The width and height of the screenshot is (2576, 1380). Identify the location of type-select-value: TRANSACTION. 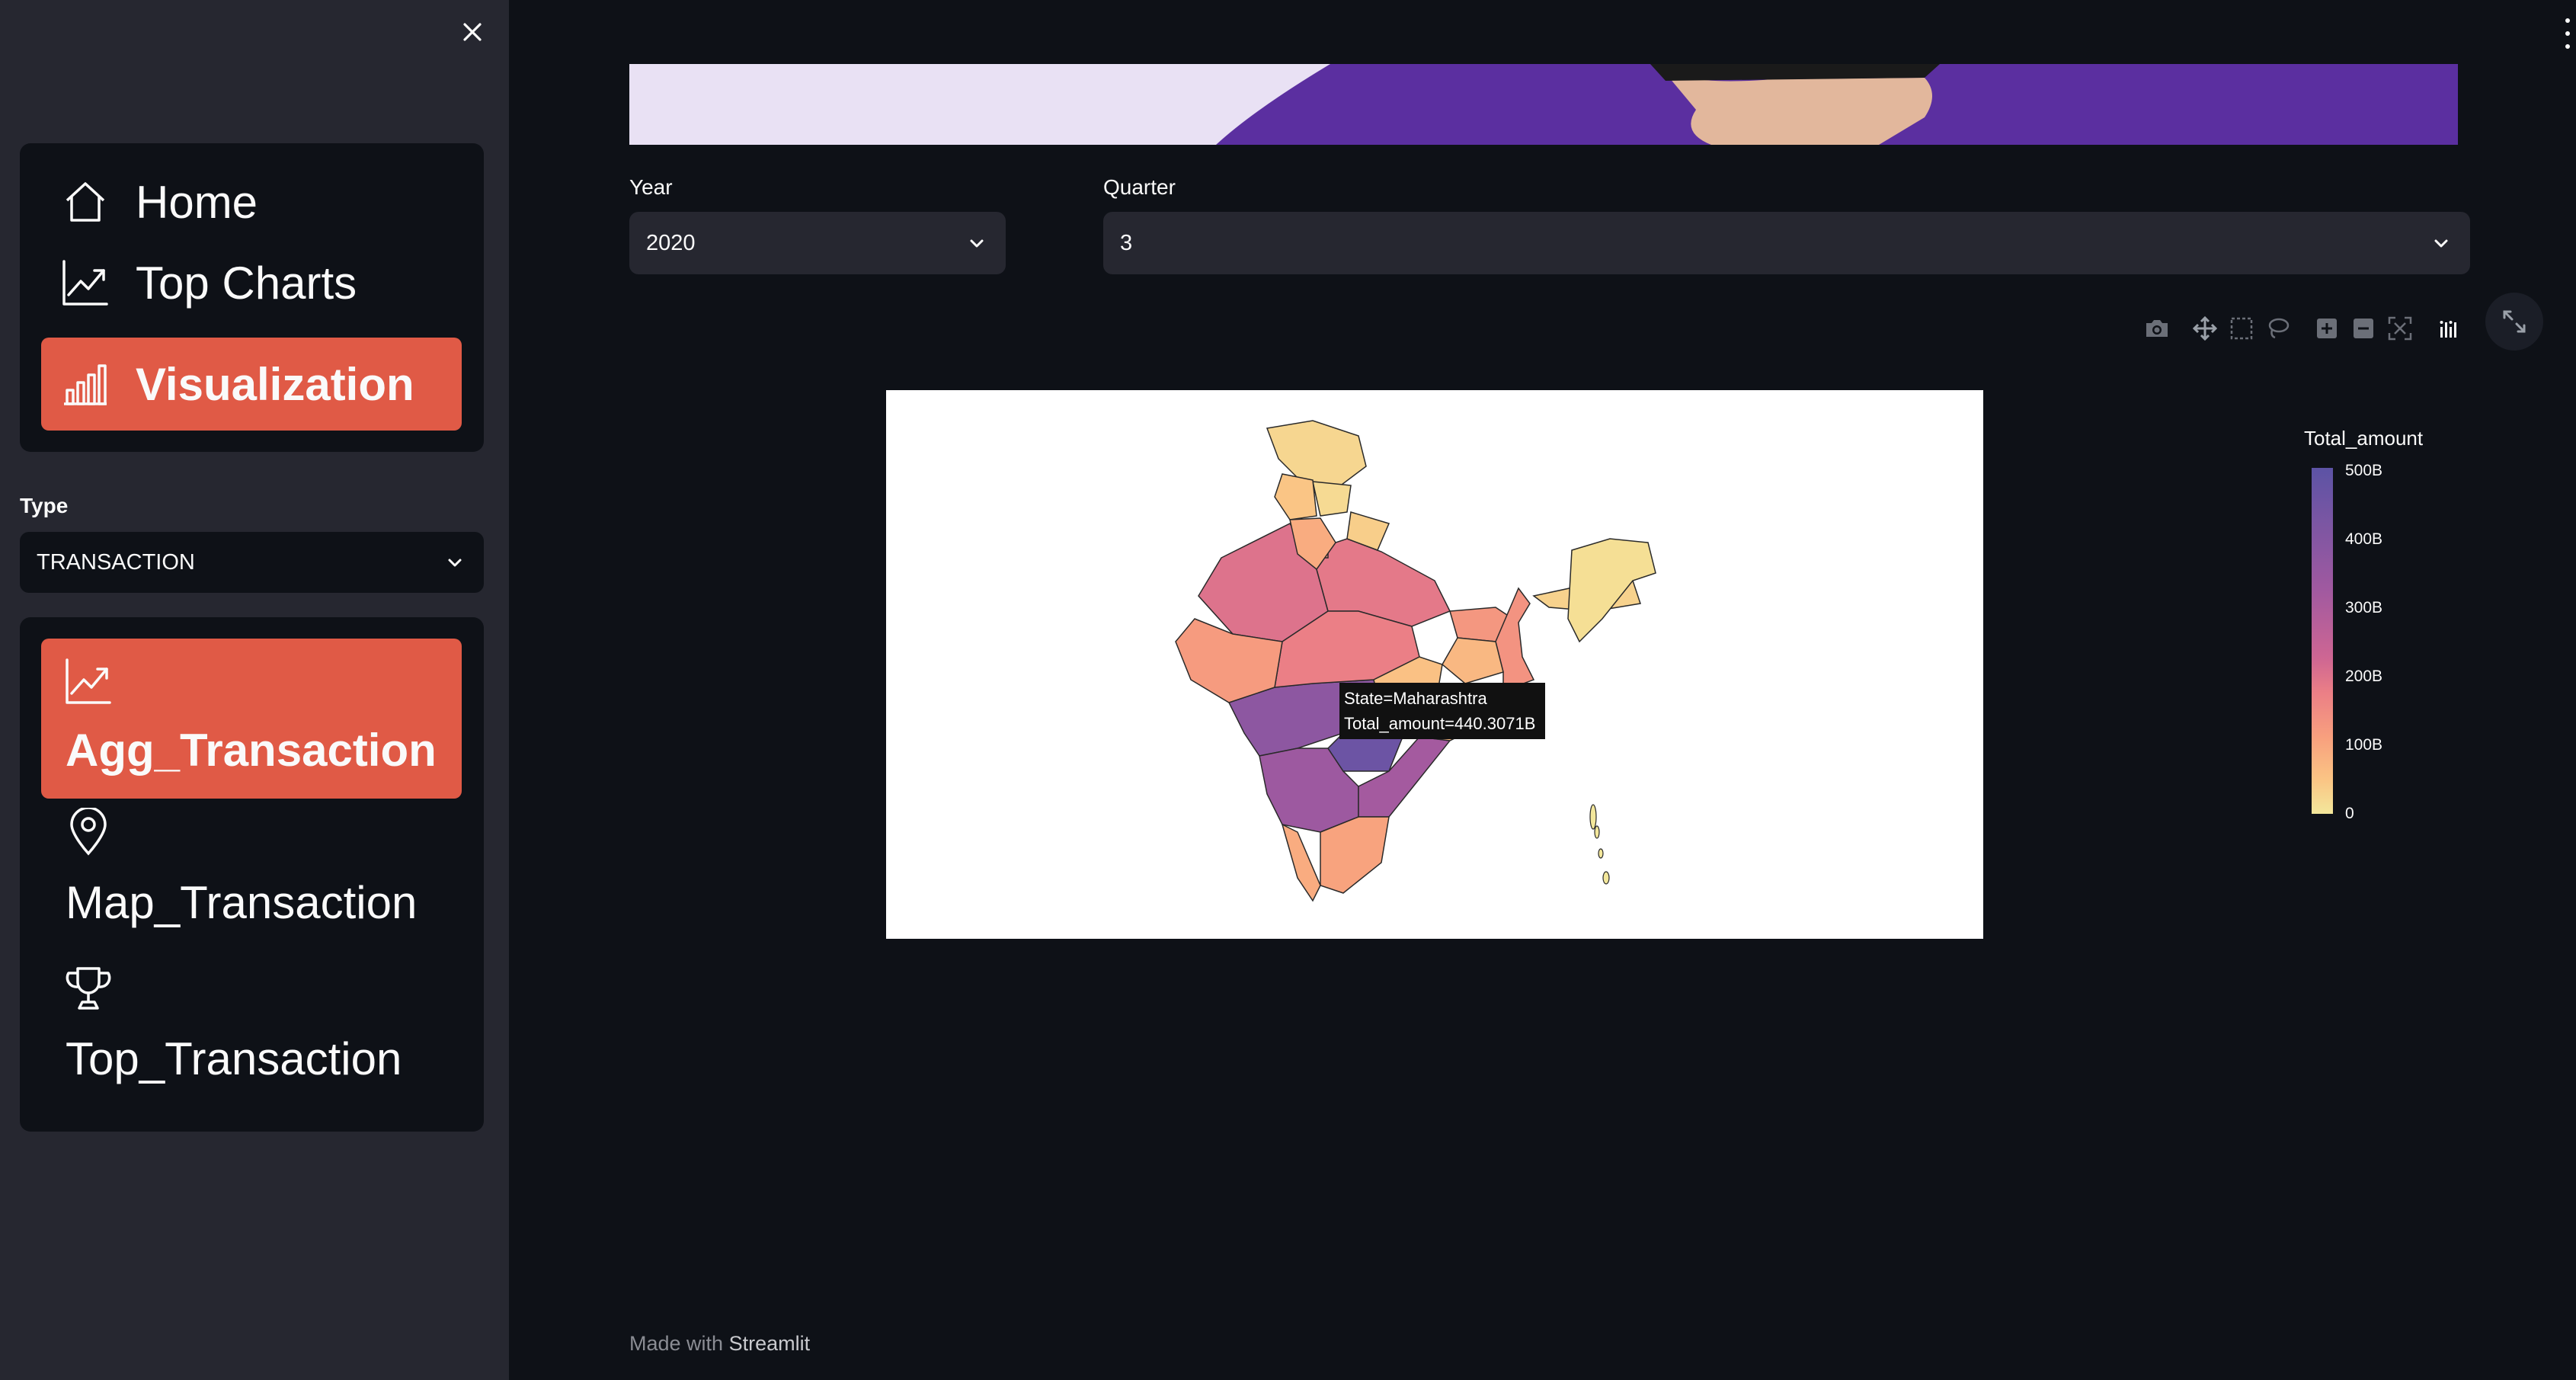
(116, 562).